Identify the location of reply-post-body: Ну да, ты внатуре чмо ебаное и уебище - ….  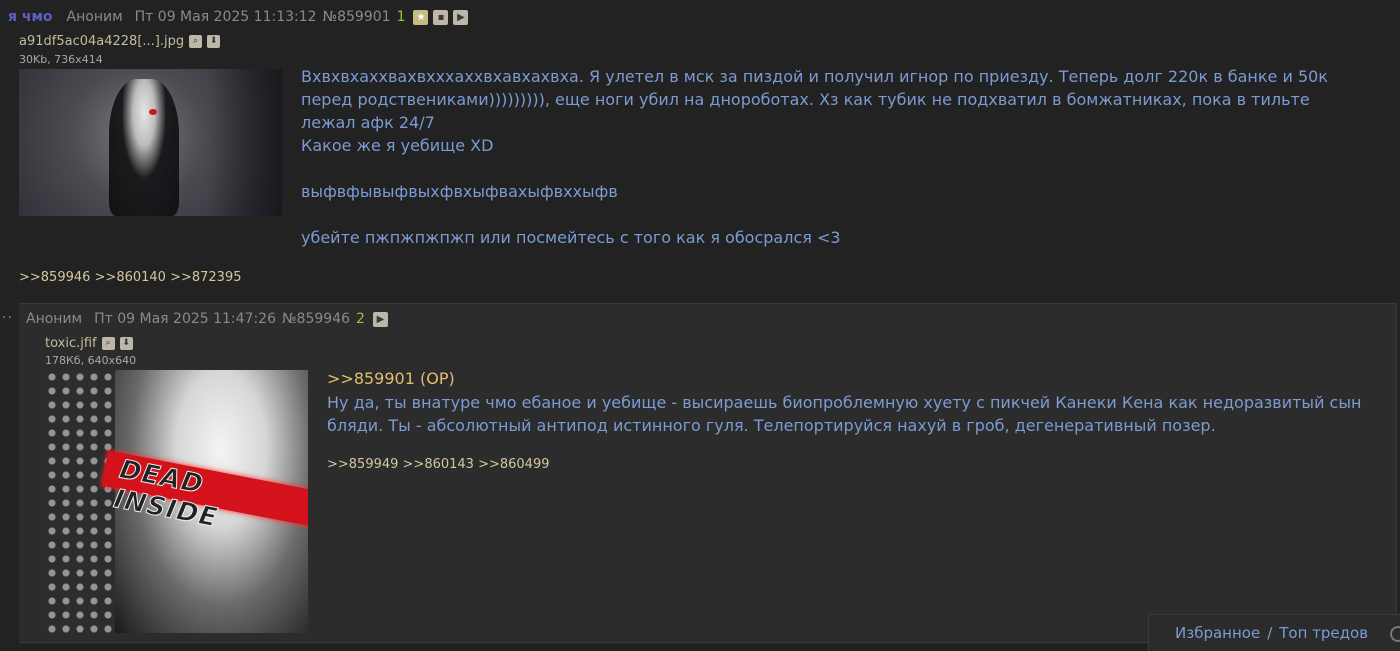
(844, 414).